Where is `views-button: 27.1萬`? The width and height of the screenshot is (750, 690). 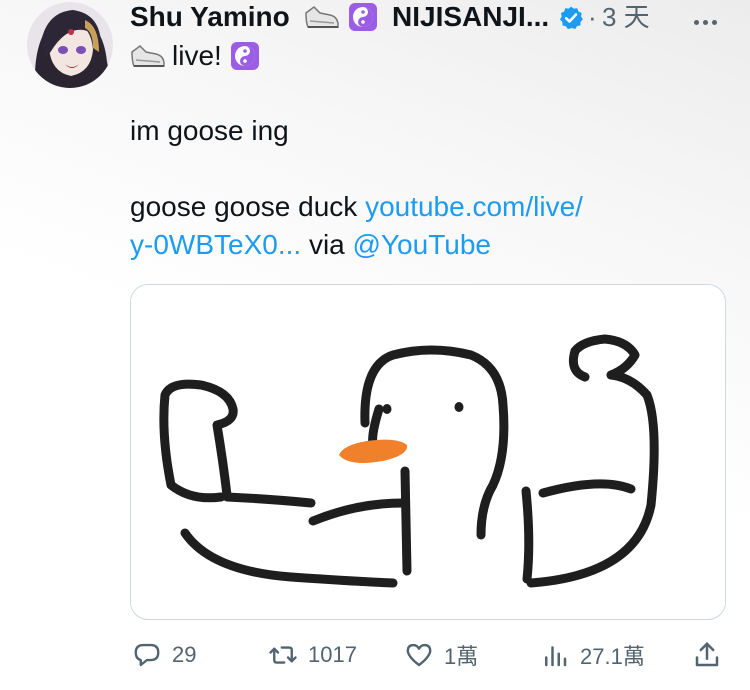
views-button: 27.1萬 is located at coordinates (592, 655).